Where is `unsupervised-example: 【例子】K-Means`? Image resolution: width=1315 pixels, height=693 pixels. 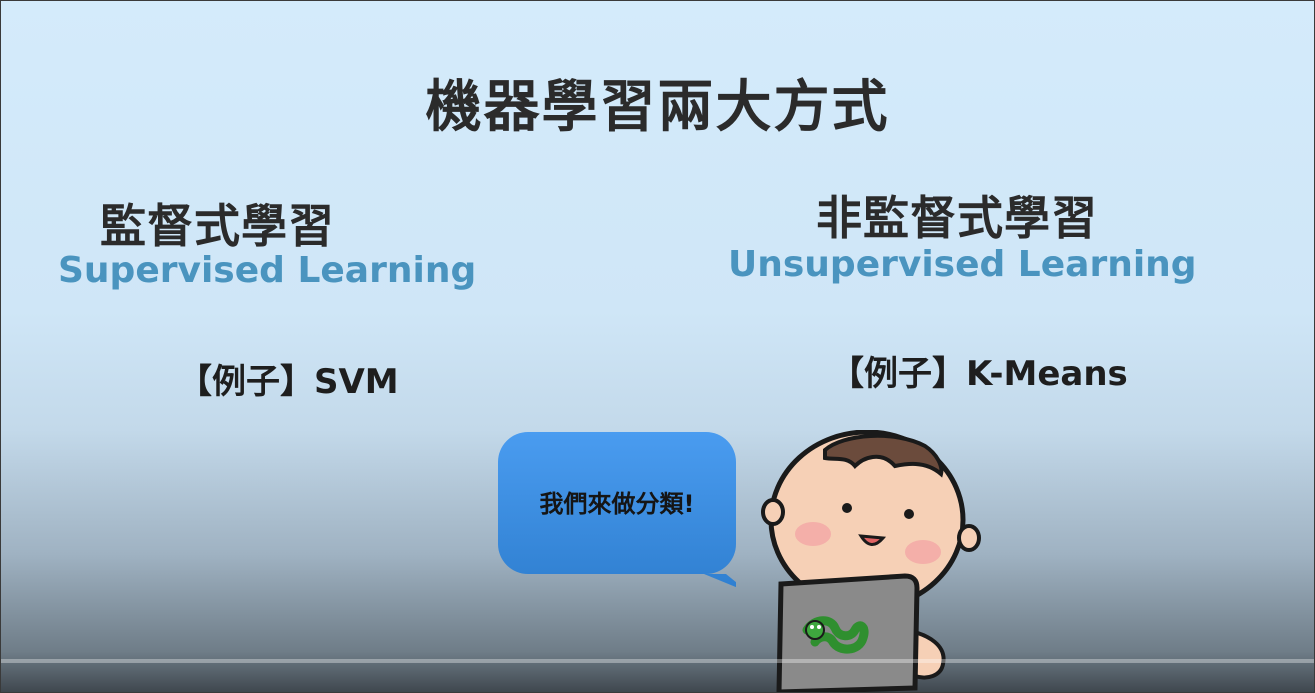
unsupervised-example: 【例子】K-Means is located at coordinates (979, 374).